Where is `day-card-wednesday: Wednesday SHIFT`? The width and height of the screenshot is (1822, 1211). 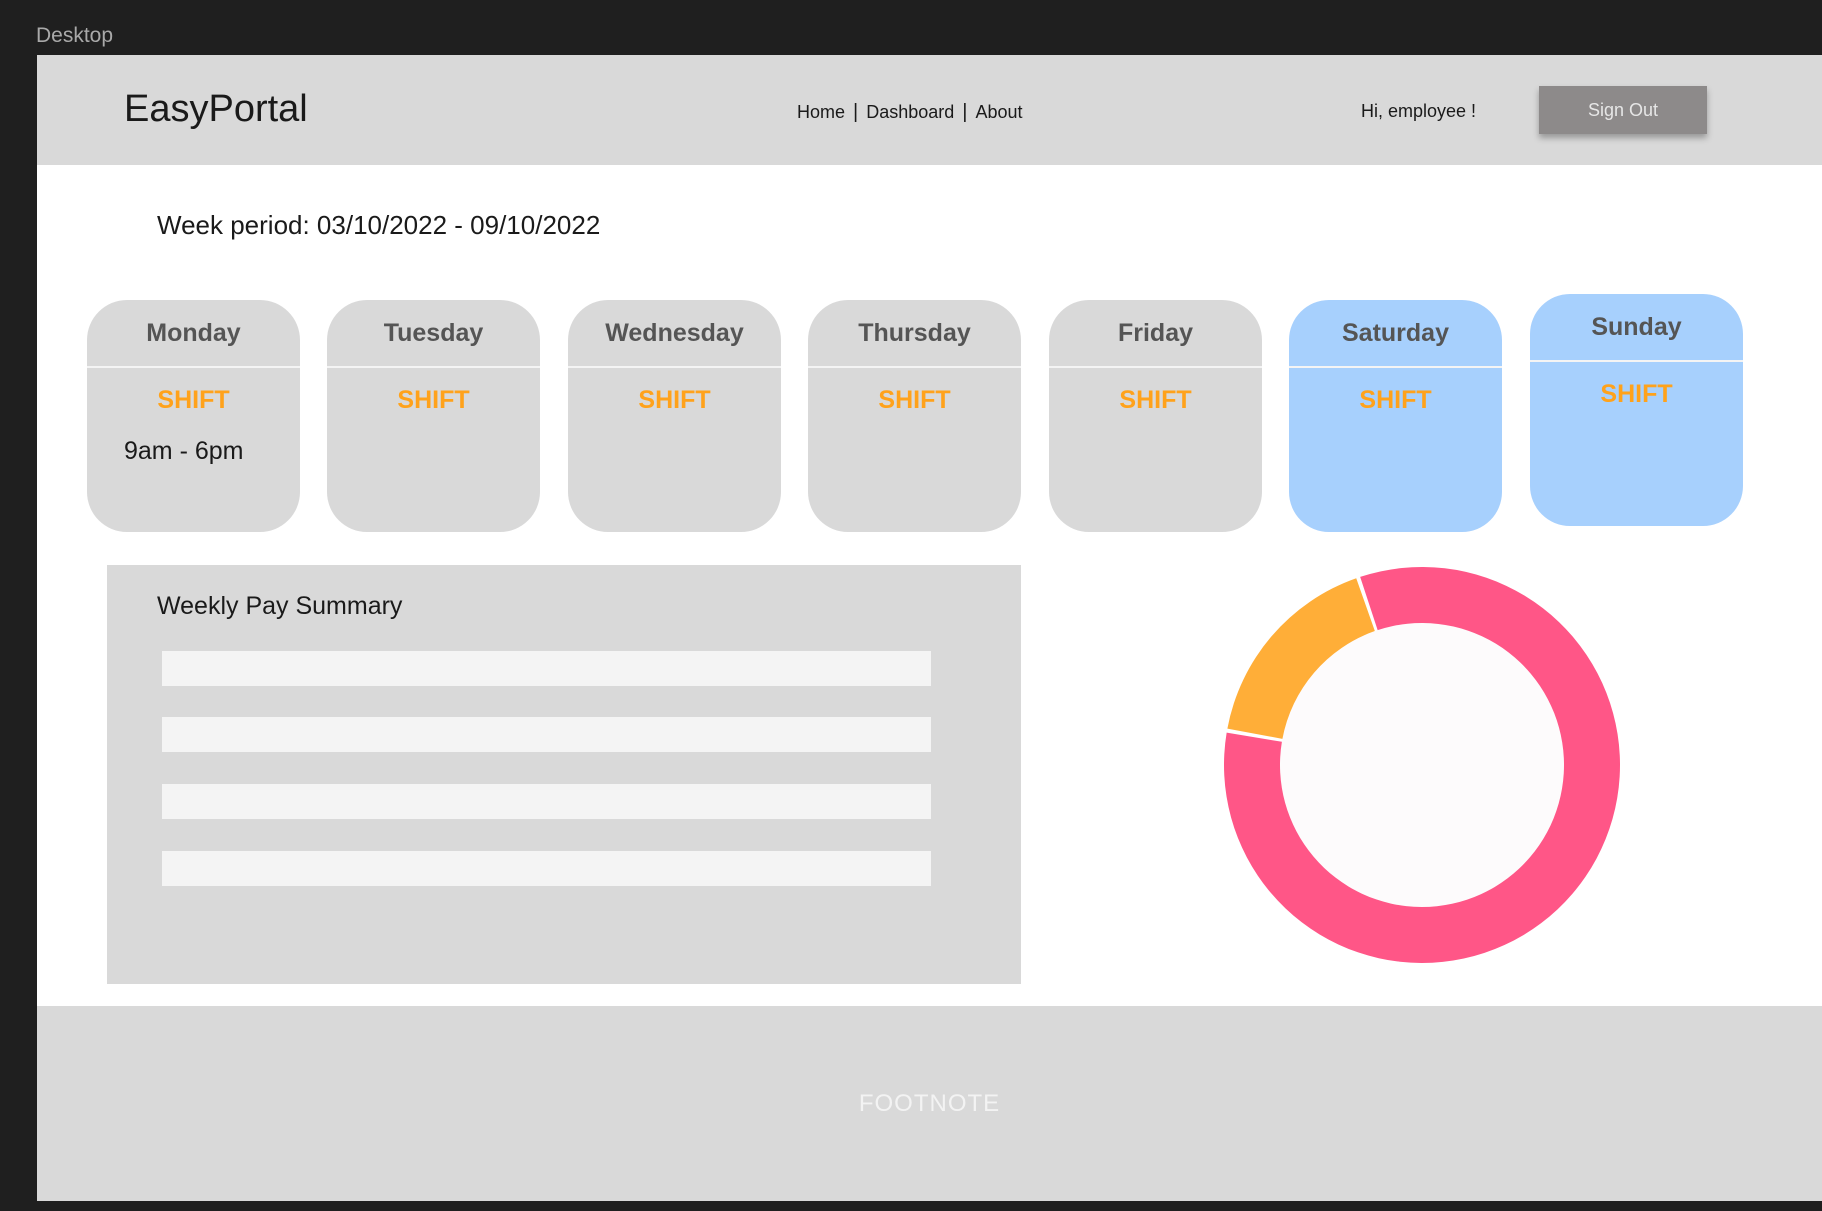 day-card-wednesday: Wednesday SHIFT is located at coordinates (674, 416).